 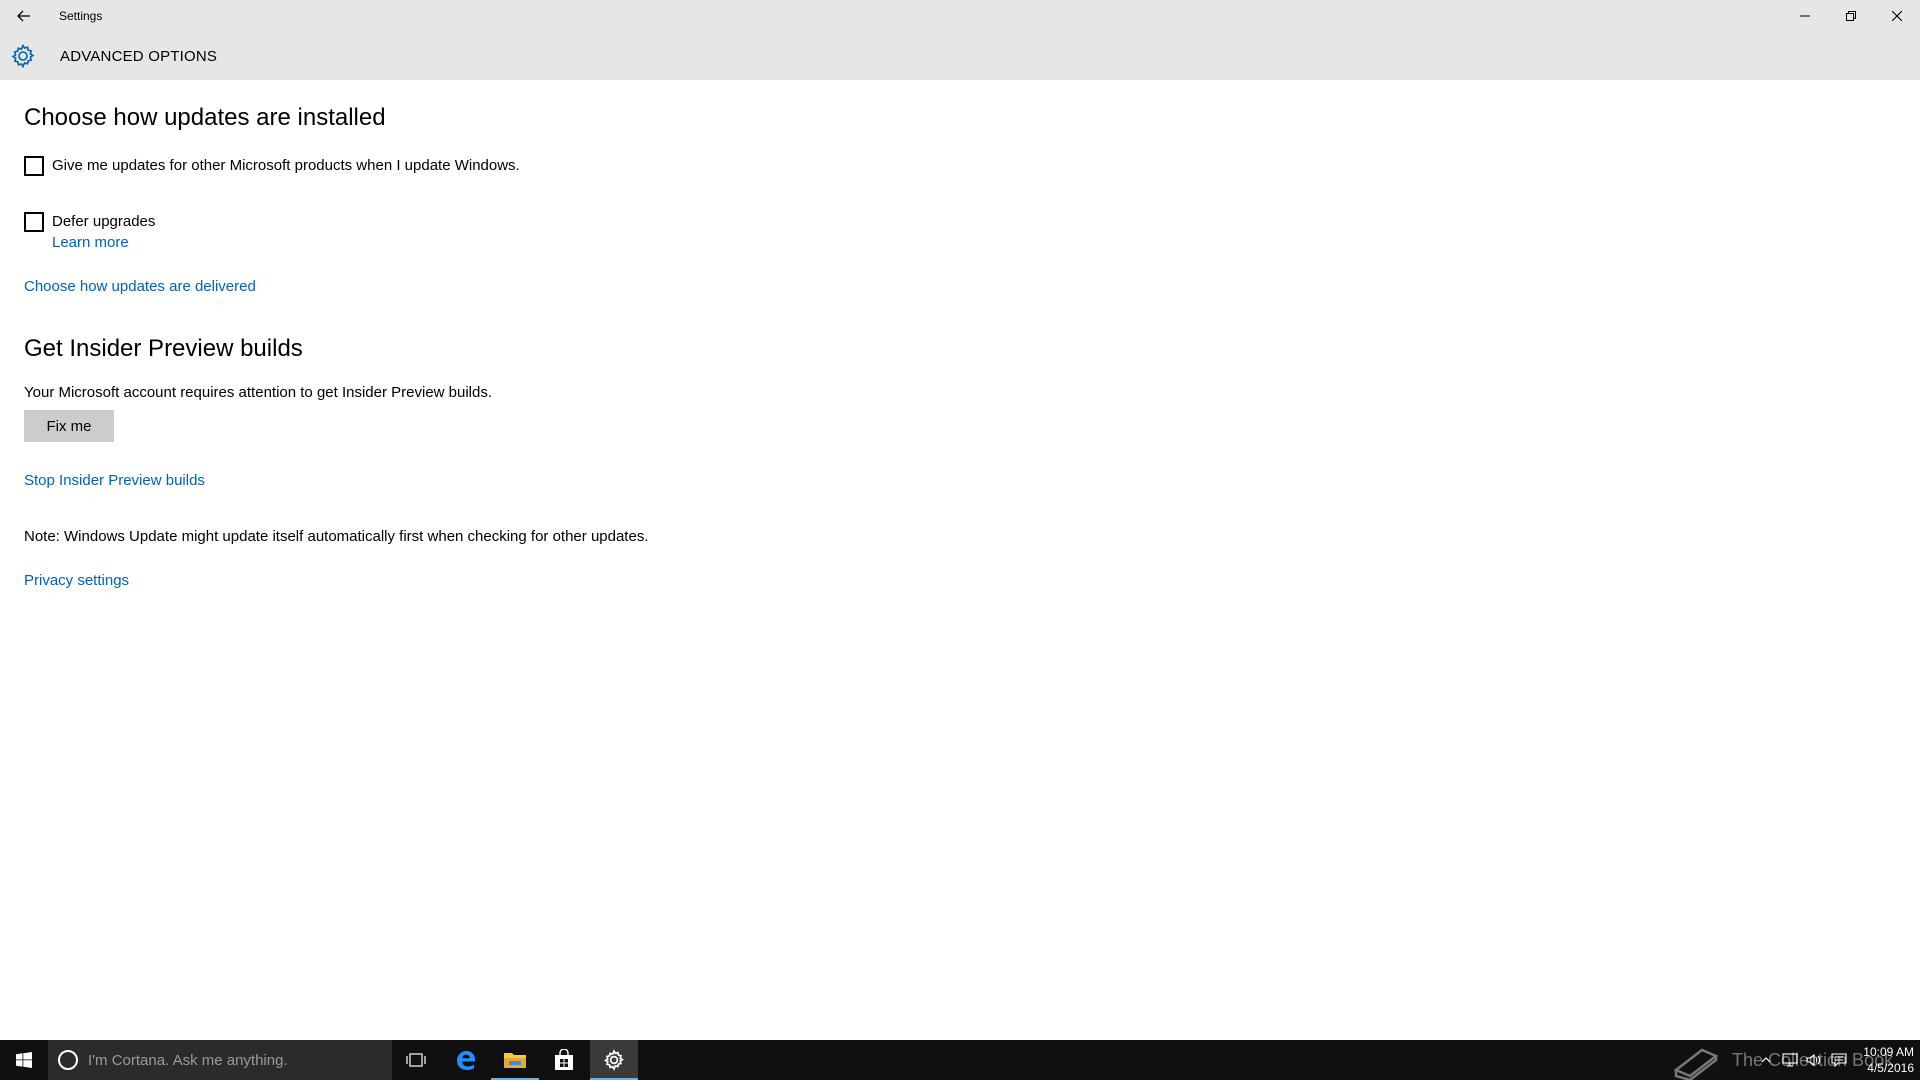 What do you see at coordinates (68, 1060) in the screenshot?
I see `cortana-icon` at bounding box center [68, 1060].